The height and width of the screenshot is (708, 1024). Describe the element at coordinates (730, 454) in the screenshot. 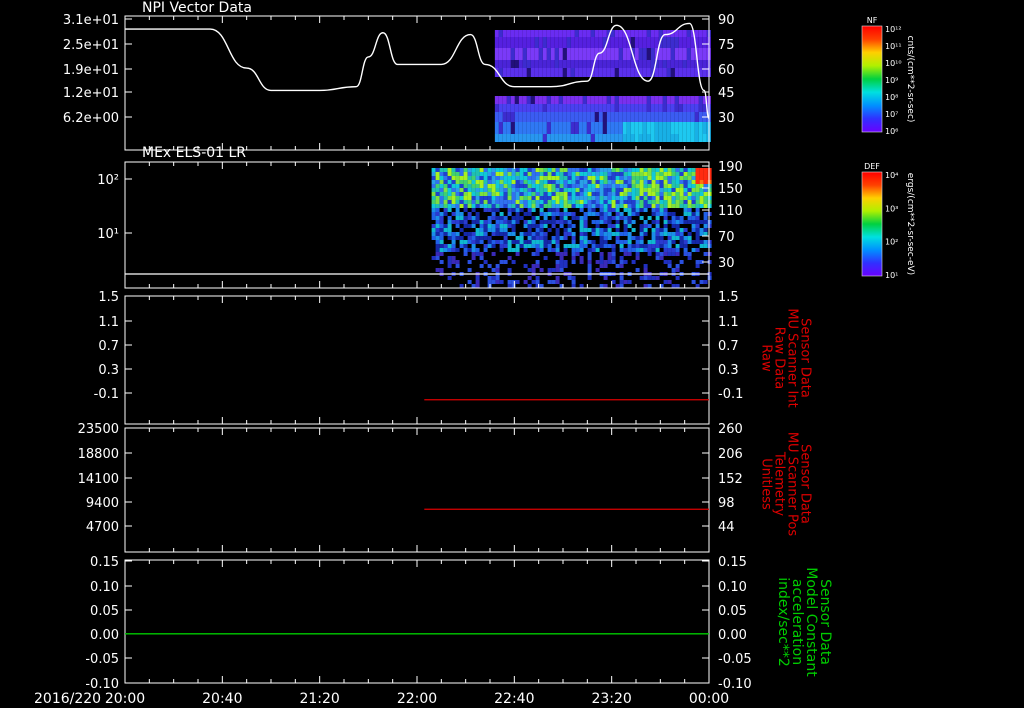

I see `y2-tick-label: 206` at that location.